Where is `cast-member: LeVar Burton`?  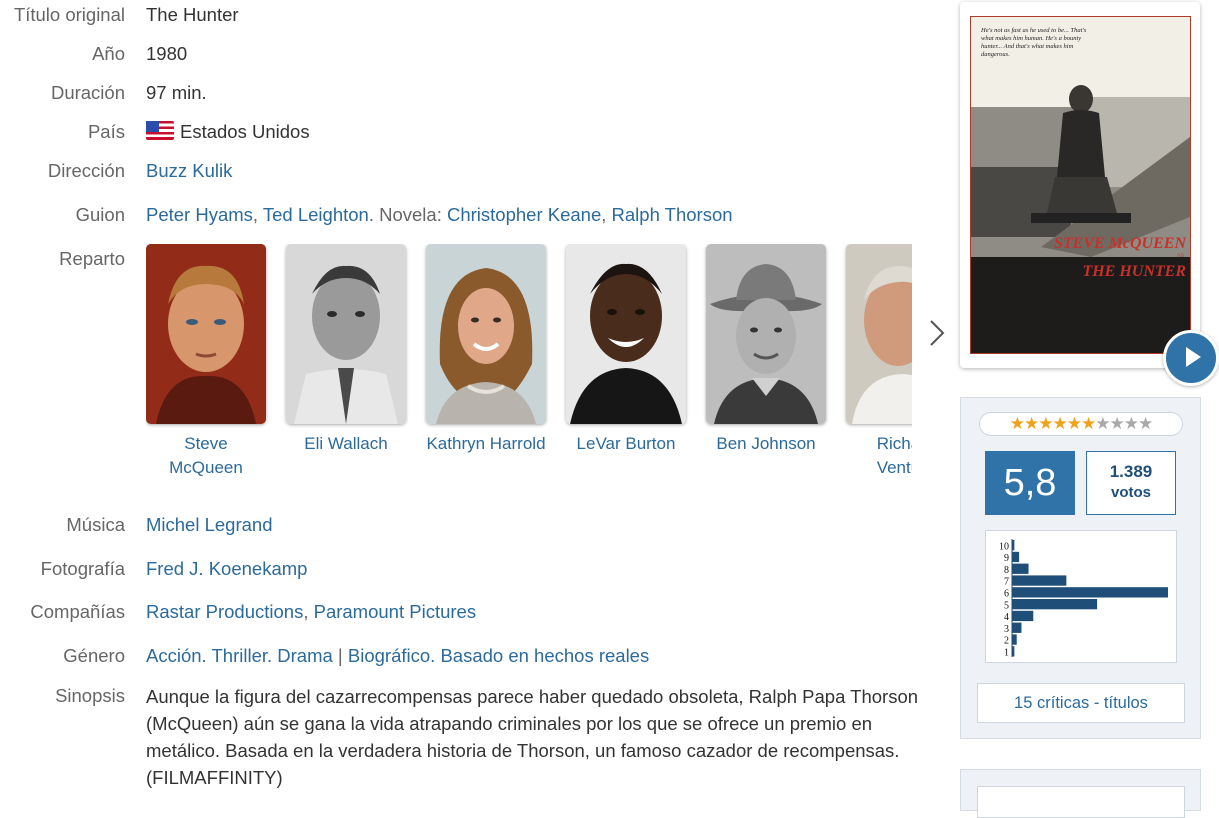
cast-member: LeVar Burton is located at coordinates (626, 350).